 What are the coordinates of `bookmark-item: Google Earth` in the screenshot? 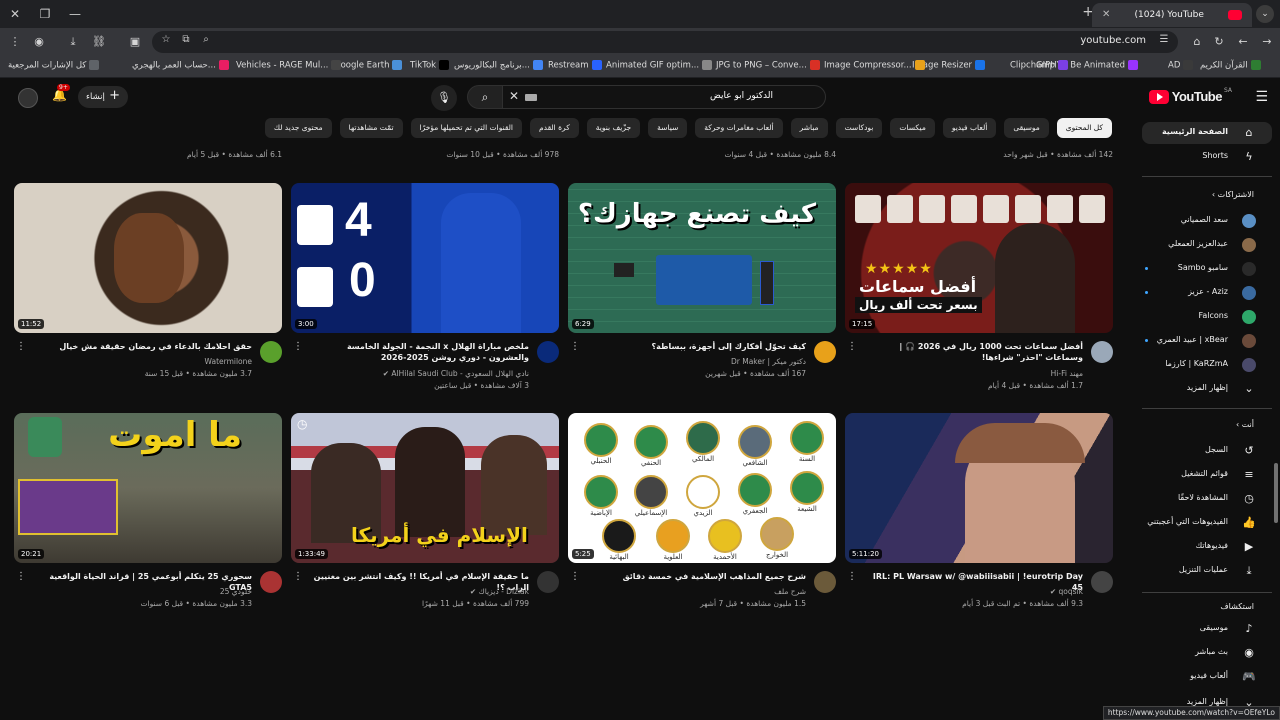 It's located at (368, 65).